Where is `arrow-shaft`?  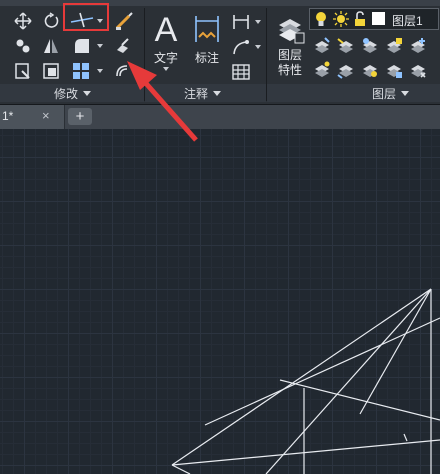 arrow-shaft is located at coordinates (169, 110).